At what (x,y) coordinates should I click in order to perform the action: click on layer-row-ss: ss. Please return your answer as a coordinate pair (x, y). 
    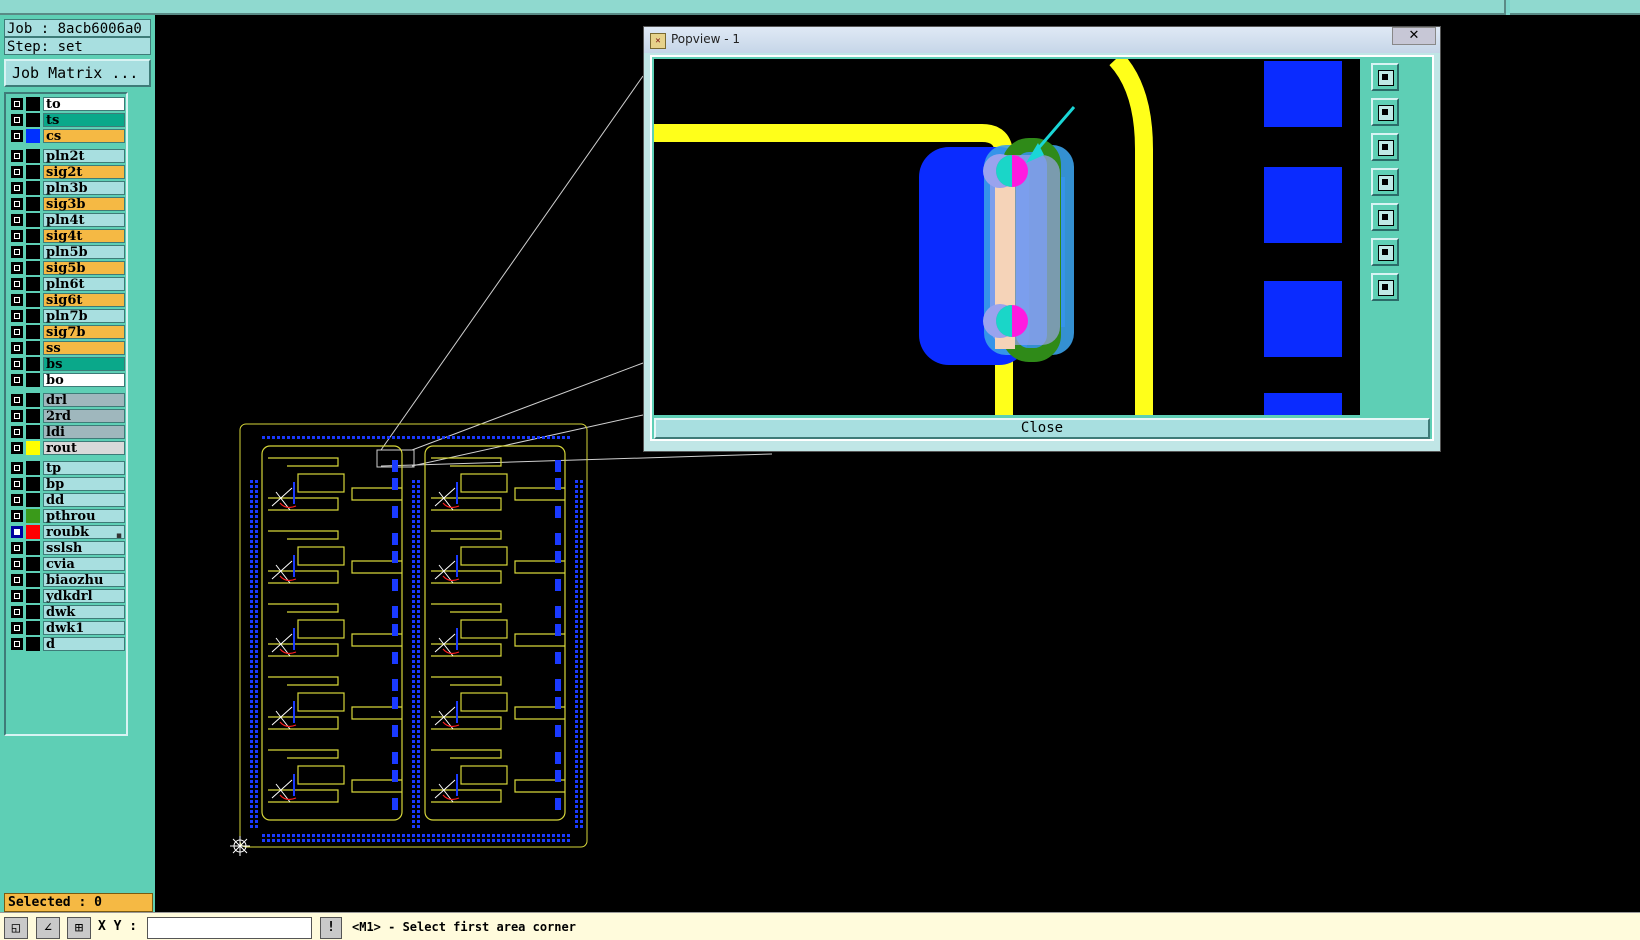
    Looking at the image, I should click on (68, 348).